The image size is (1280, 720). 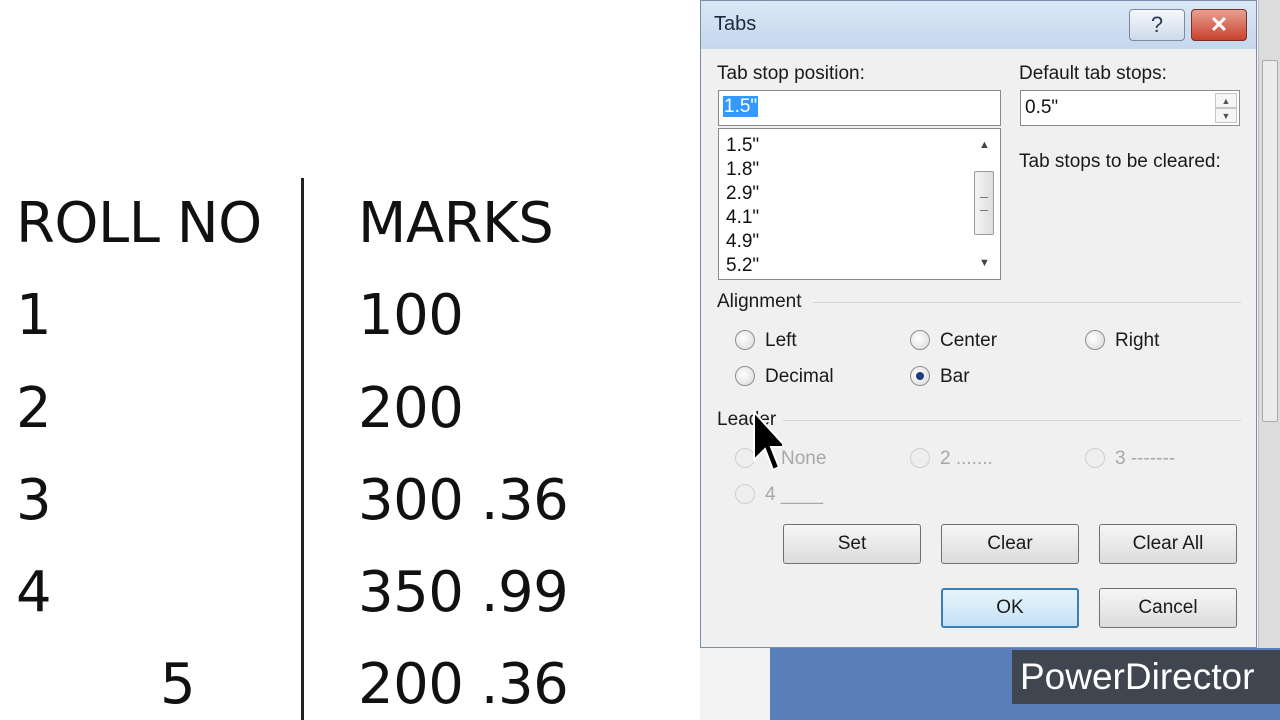 What do you see at coordinates (978, 25) in the screenshot?
I see `dialog-titlebar: Tabs ? ✕` at bounding box center [978, 25].